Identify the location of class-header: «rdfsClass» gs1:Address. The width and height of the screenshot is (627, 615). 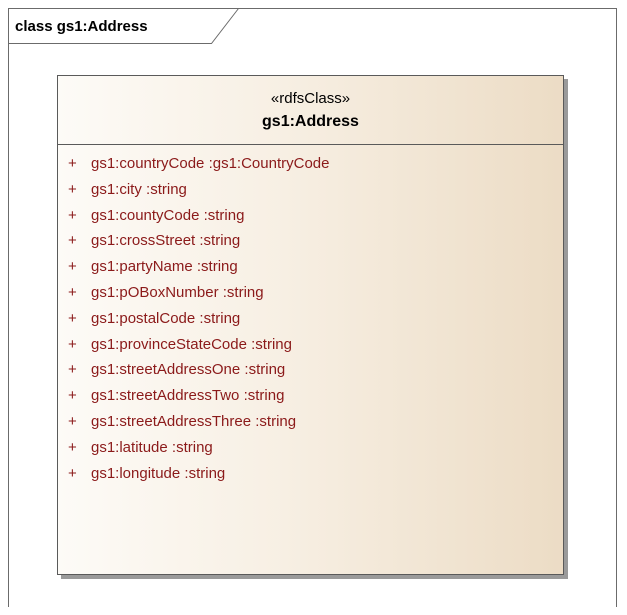
(310, 110).